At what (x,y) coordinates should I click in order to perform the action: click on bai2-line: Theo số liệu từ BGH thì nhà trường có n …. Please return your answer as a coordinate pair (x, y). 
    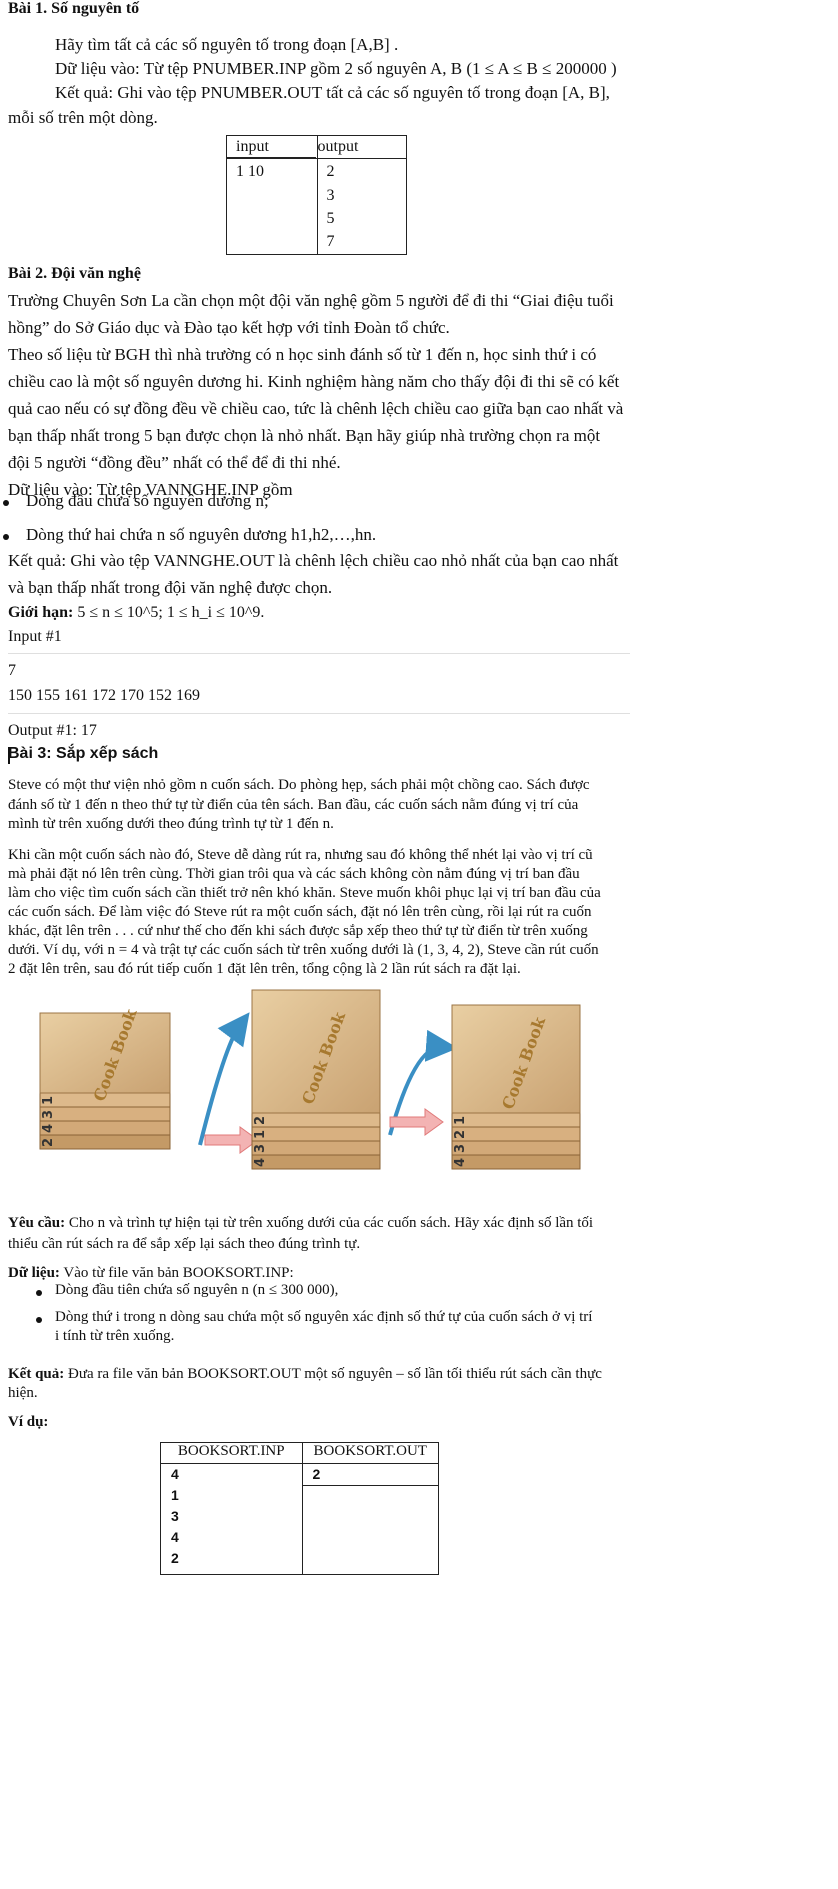
    Looking at the image, I should click on (302, 354).